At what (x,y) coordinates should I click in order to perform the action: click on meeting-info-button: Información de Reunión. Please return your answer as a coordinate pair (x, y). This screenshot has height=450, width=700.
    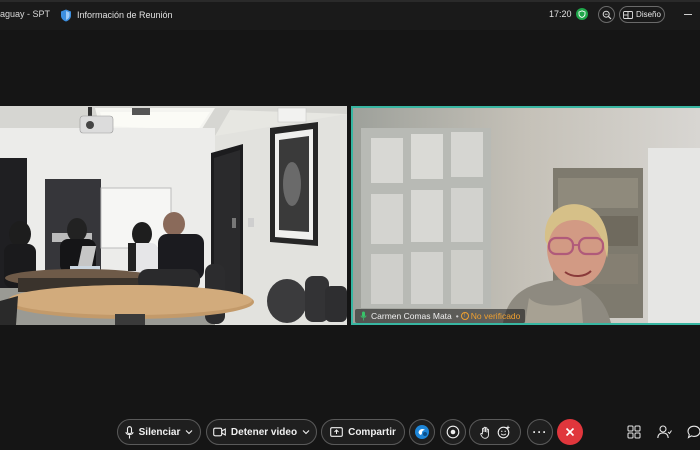
    Looking at the image, I should click on (116, 15).